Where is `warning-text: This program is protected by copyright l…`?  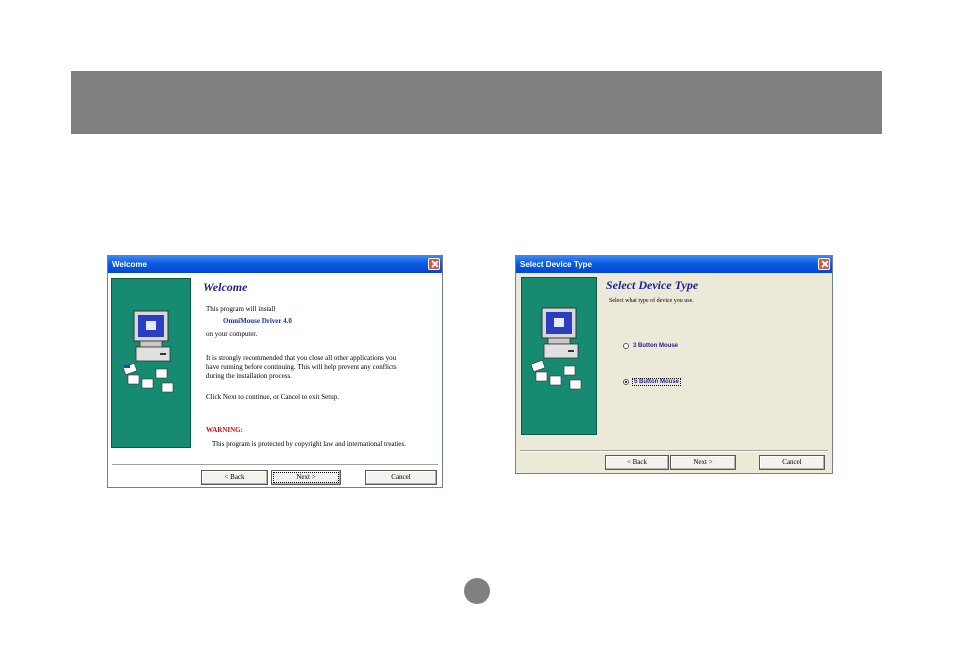 warning-text: This program is protected by copyright l… is located at coordinates (309, 444).